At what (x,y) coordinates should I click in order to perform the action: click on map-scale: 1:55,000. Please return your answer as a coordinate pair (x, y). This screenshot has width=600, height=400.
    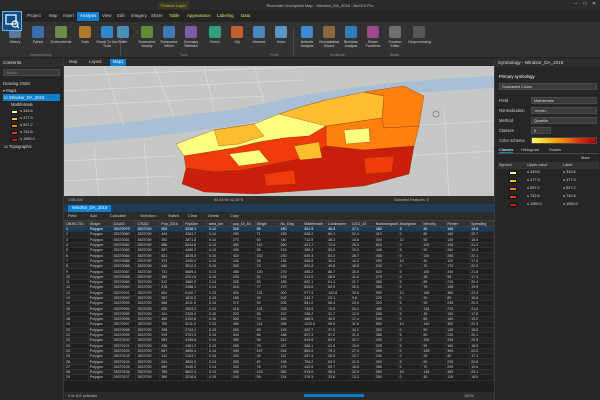
    Looking at the image, I should click on (75, 200).